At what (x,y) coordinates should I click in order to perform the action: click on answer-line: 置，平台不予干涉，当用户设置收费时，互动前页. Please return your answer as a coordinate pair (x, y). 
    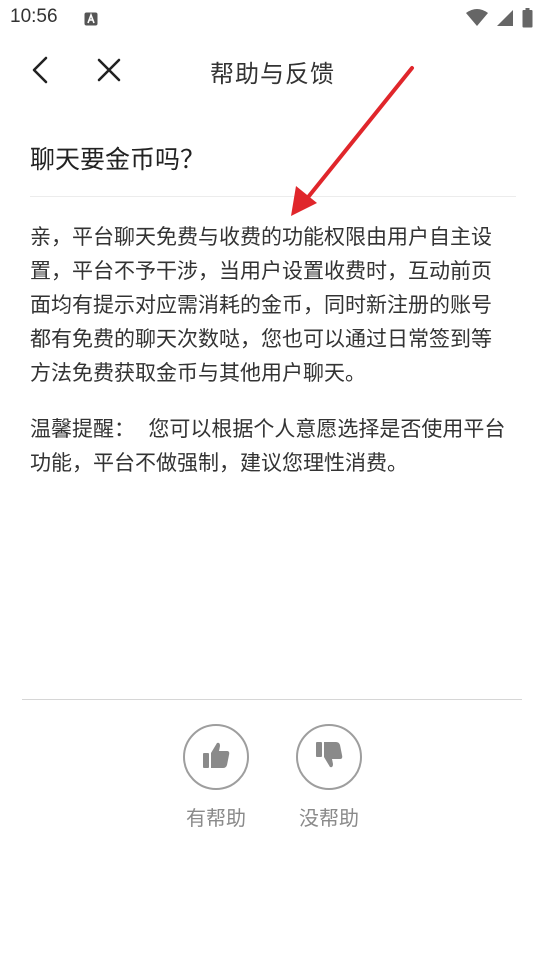
    Looking at the image, I should click on (261, 271).